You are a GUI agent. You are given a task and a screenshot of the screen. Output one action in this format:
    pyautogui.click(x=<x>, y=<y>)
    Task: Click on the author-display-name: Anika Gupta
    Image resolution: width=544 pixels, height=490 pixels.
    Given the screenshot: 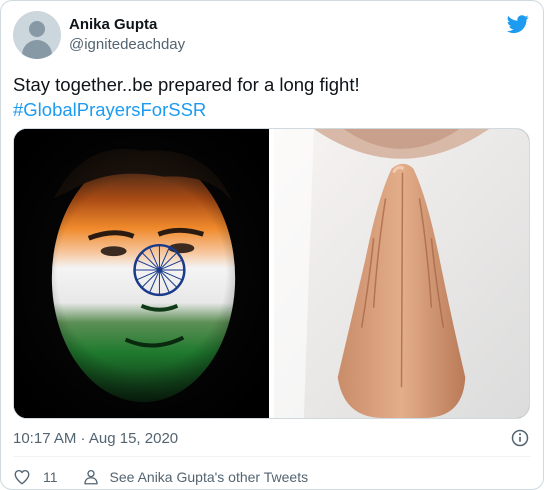 What is the action you would take?
    pyautogui.click(x=127, y=25)
    